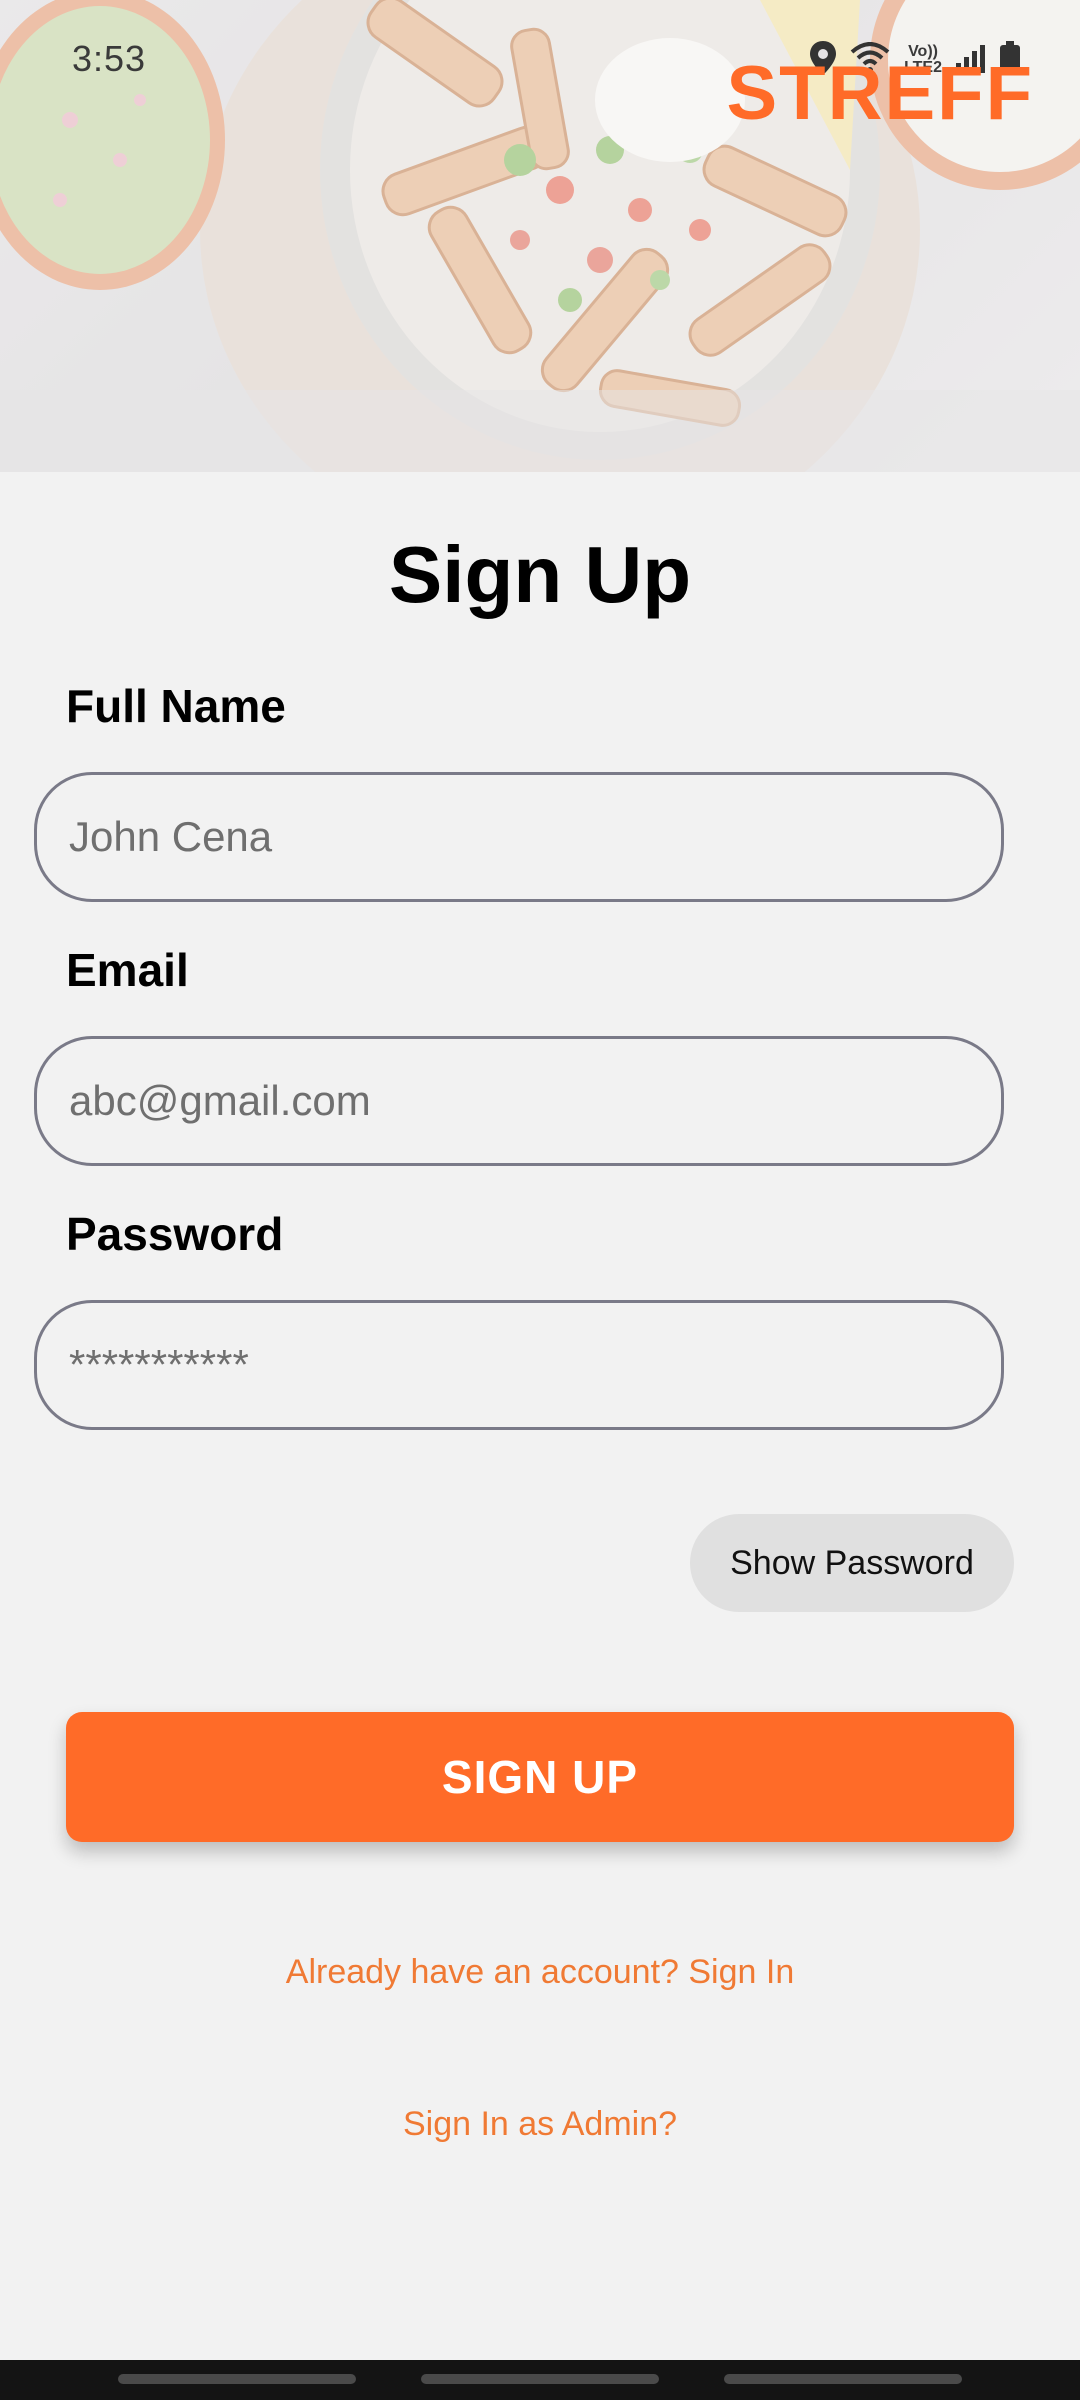  Describe the element at coordinates (175, 1234) in the screenshot. I see `password-label: Password` at that location.